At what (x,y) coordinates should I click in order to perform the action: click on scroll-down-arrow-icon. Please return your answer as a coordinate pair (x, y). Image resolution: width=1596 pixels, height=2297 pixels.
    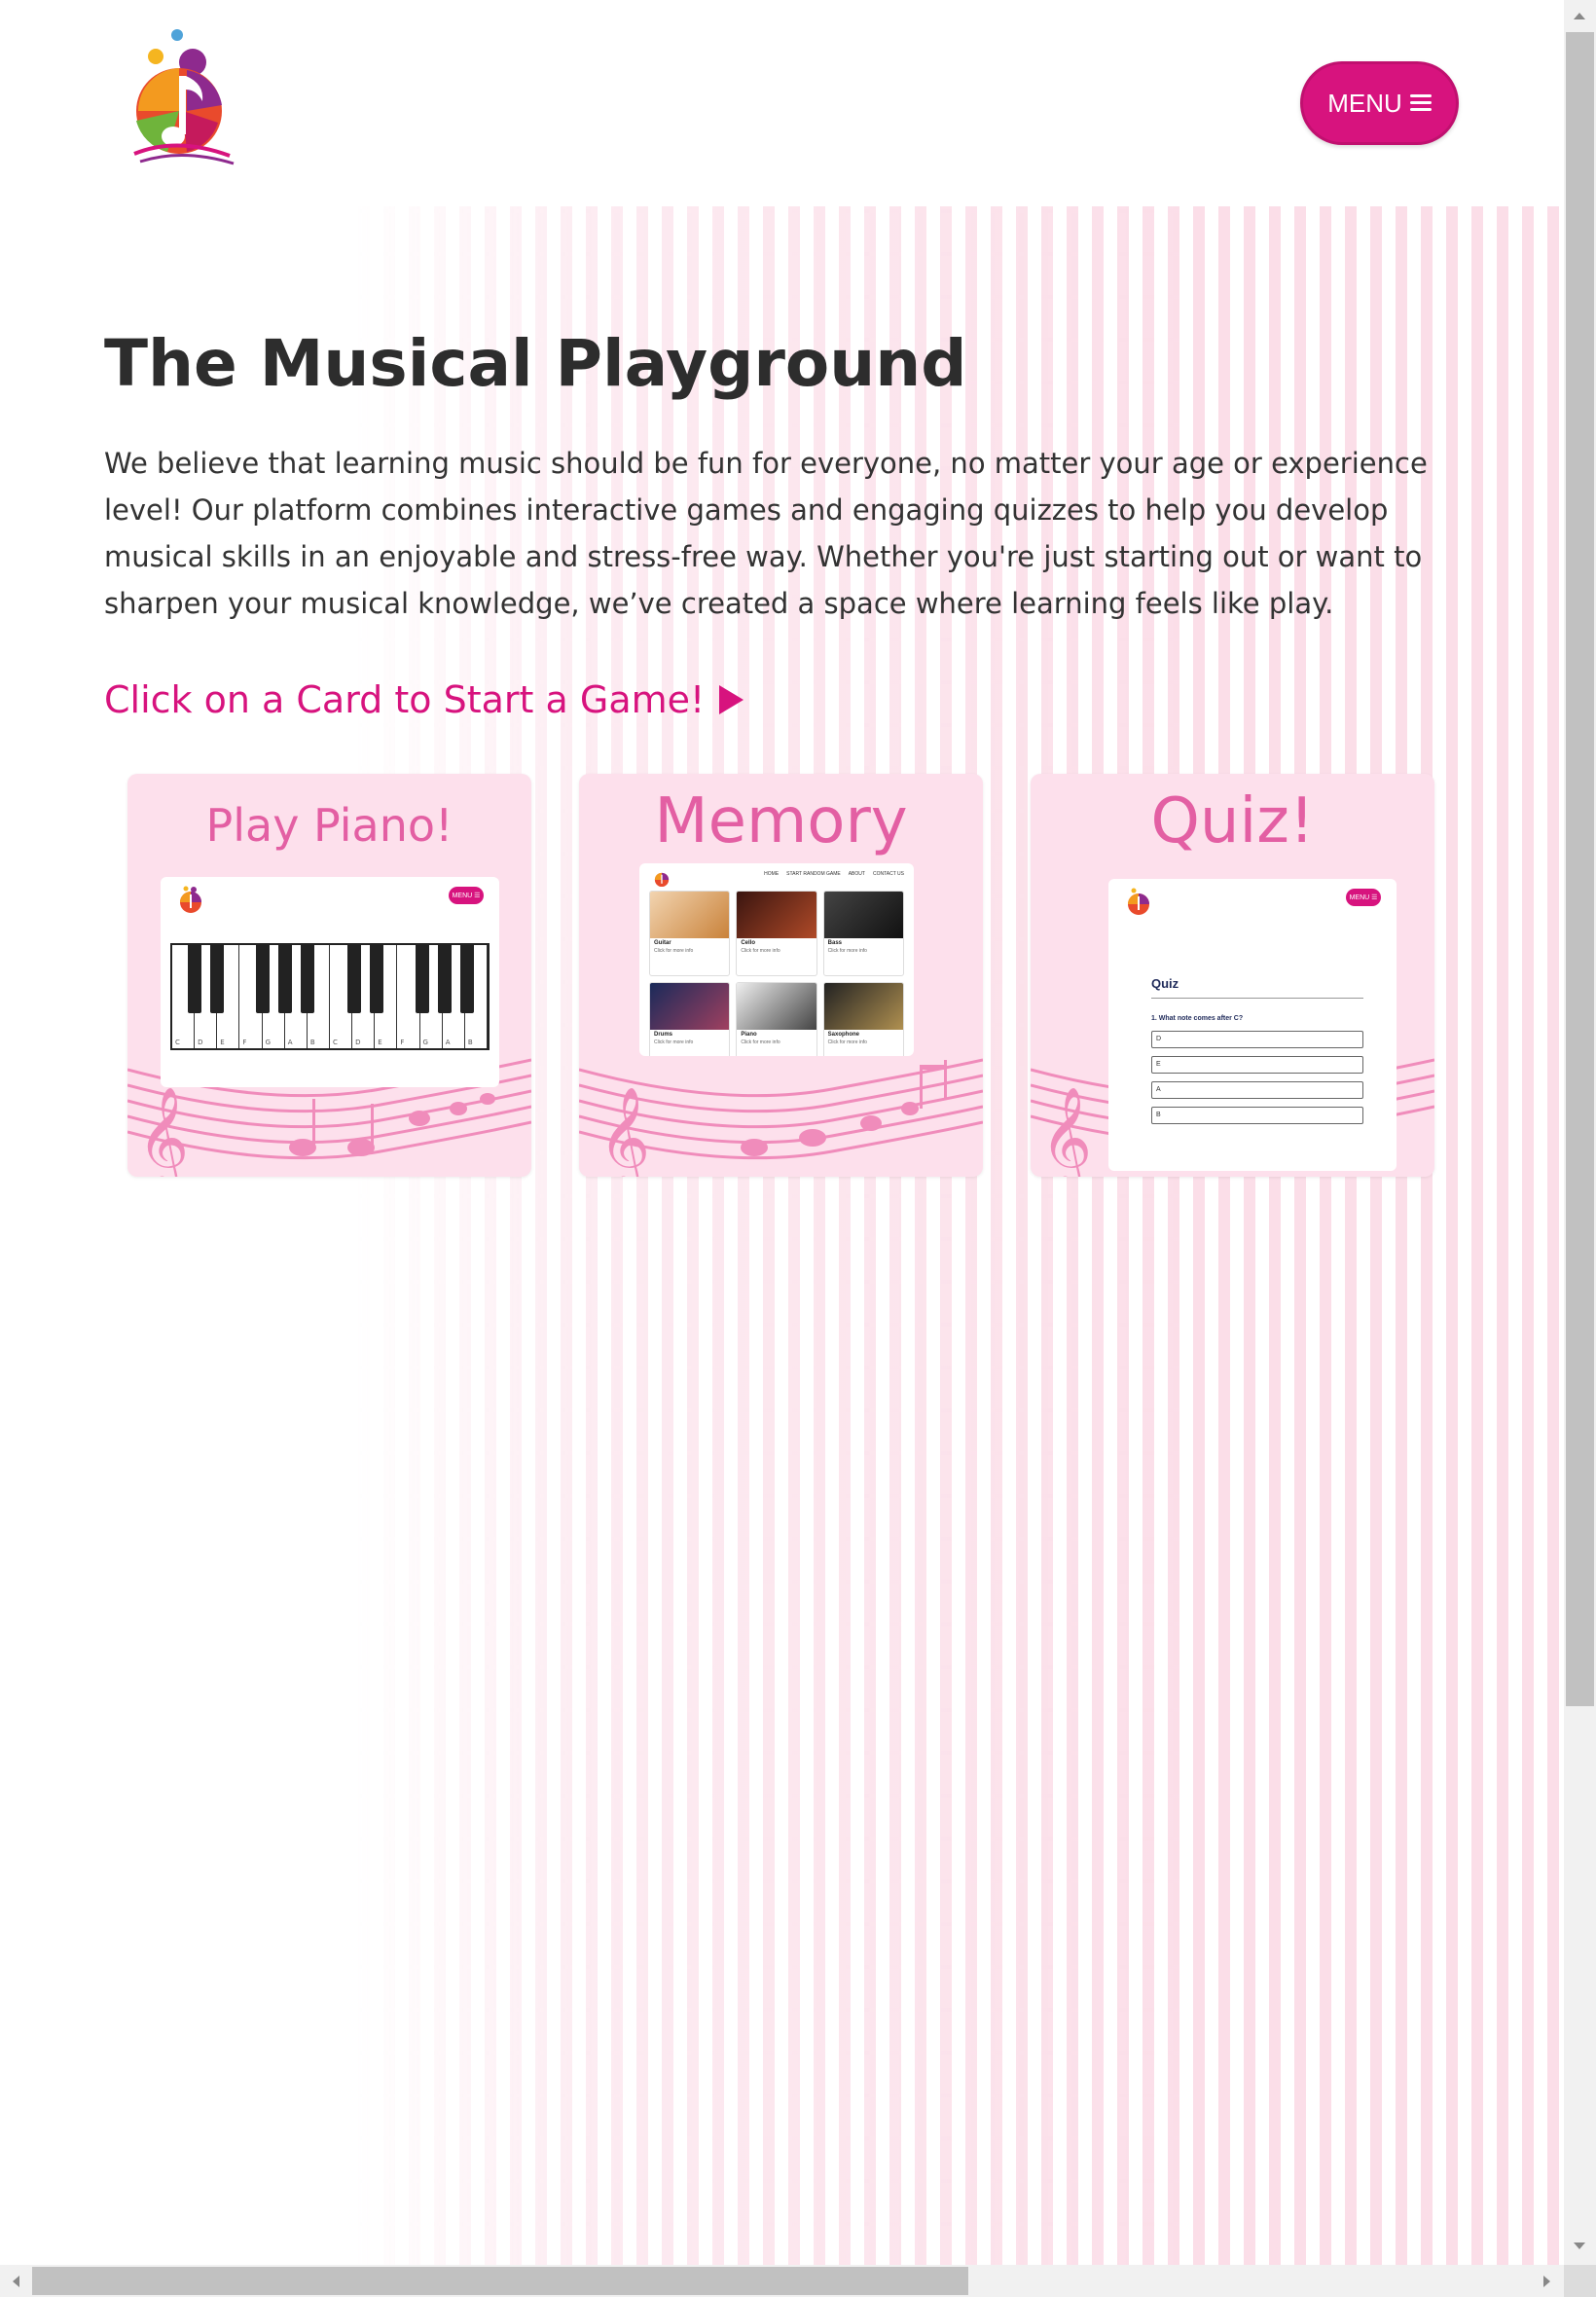
    Looking at the image, I should click on (1579, 2246).